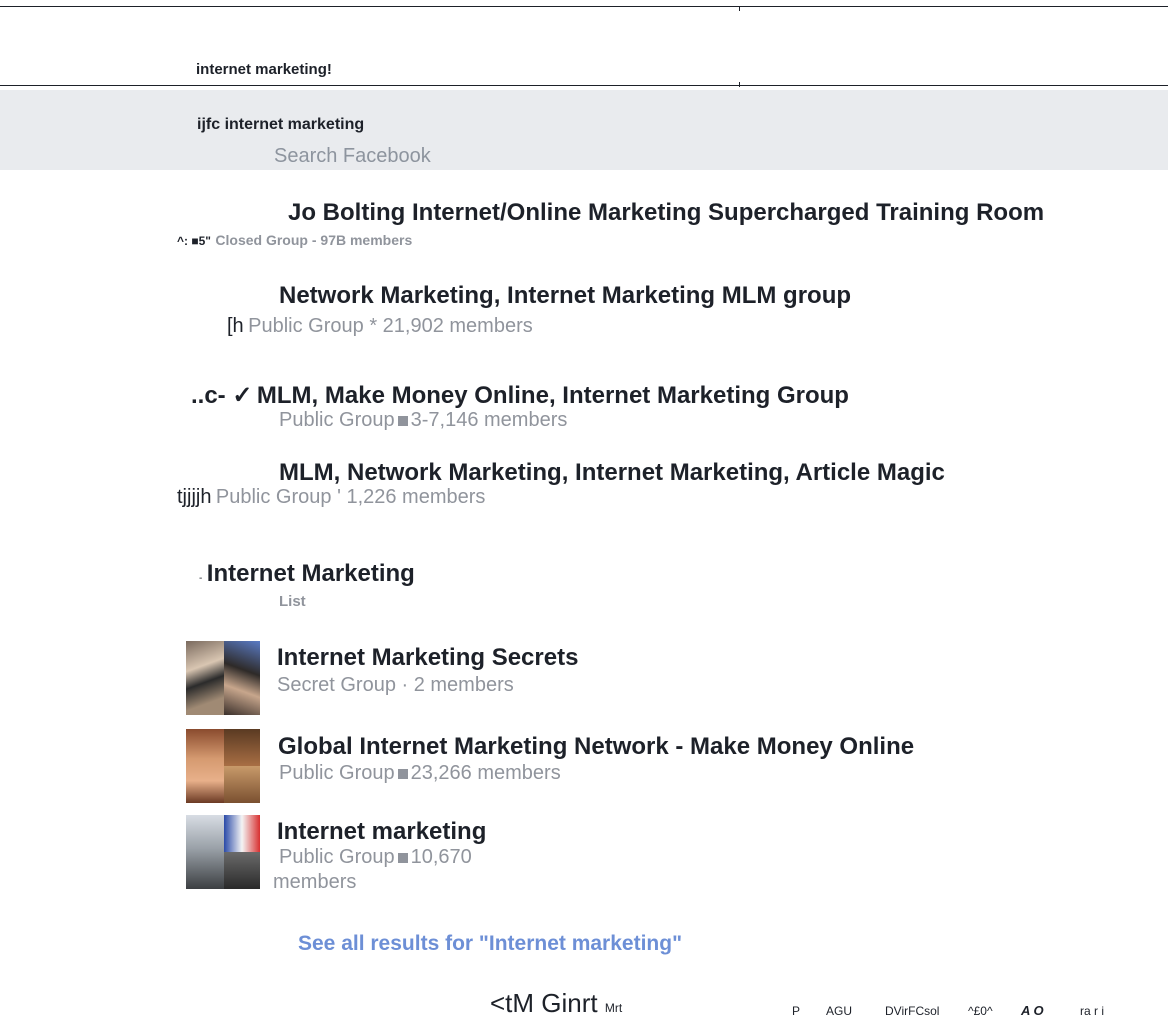 Image resolution: width=1168 pixels, height=1025 pixels. I want to click on result-meta: Public Group ' 1,226 members, so click(350, 497).